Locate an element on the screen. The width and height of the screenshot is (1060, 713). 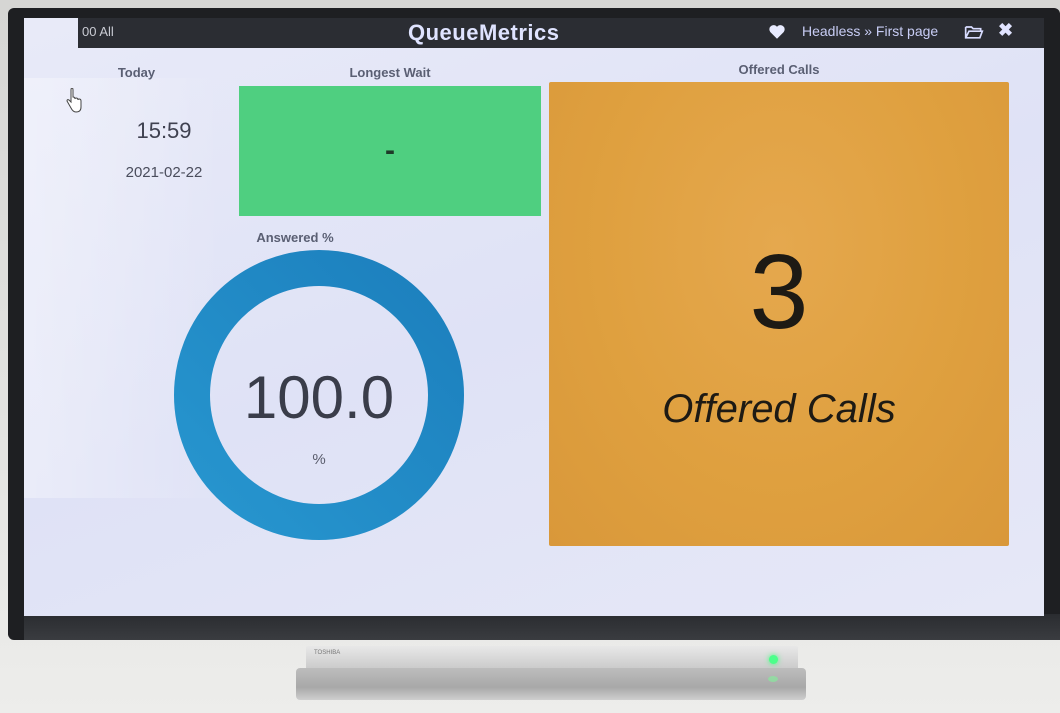
tv-stand-base is located at coordinates (551, 684).